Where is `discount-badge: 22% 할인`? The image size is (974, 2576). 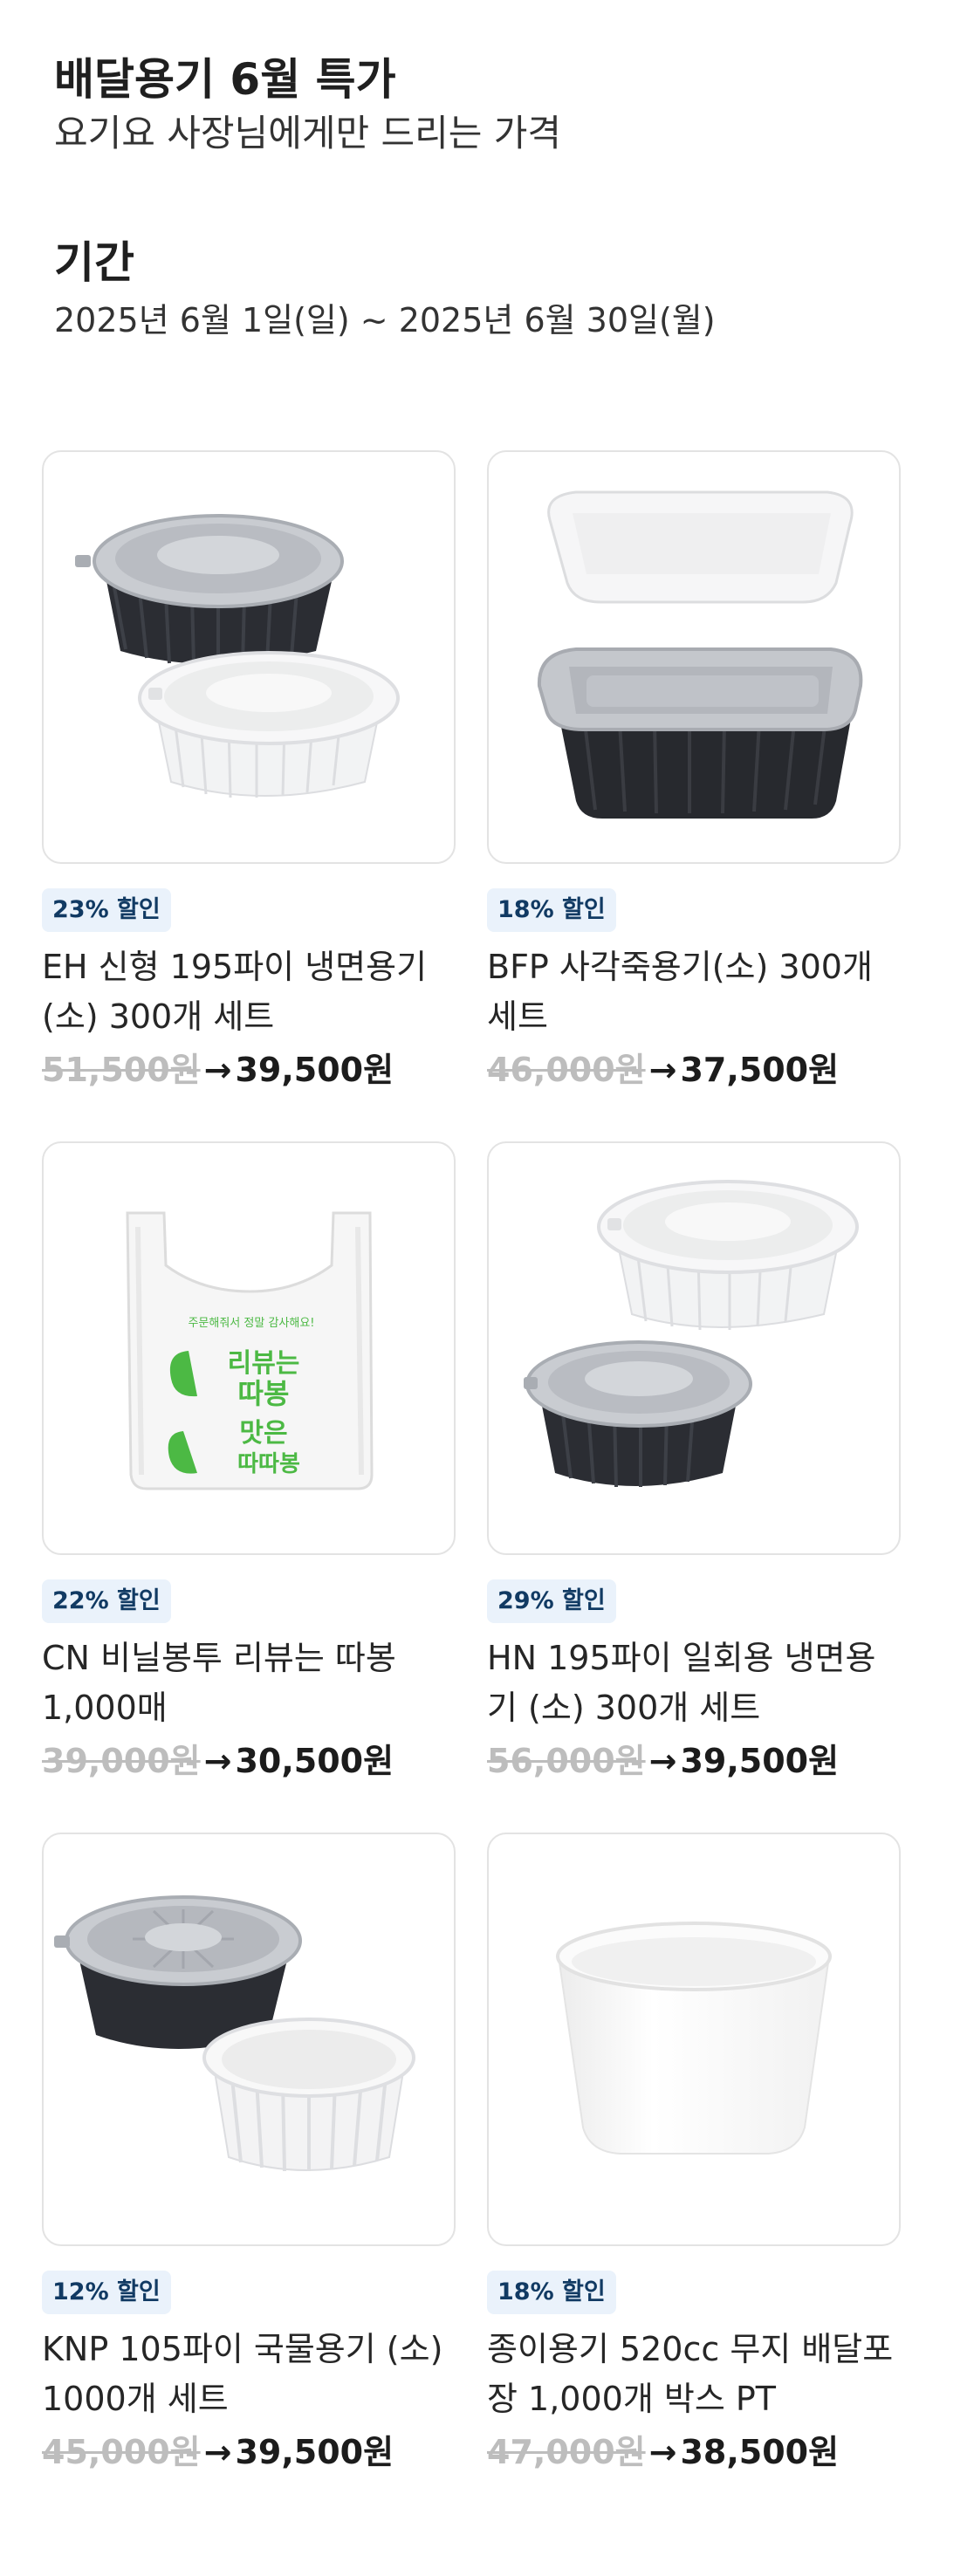
discount-badge: 22% 할인 is located at coordinates (106, 1601).